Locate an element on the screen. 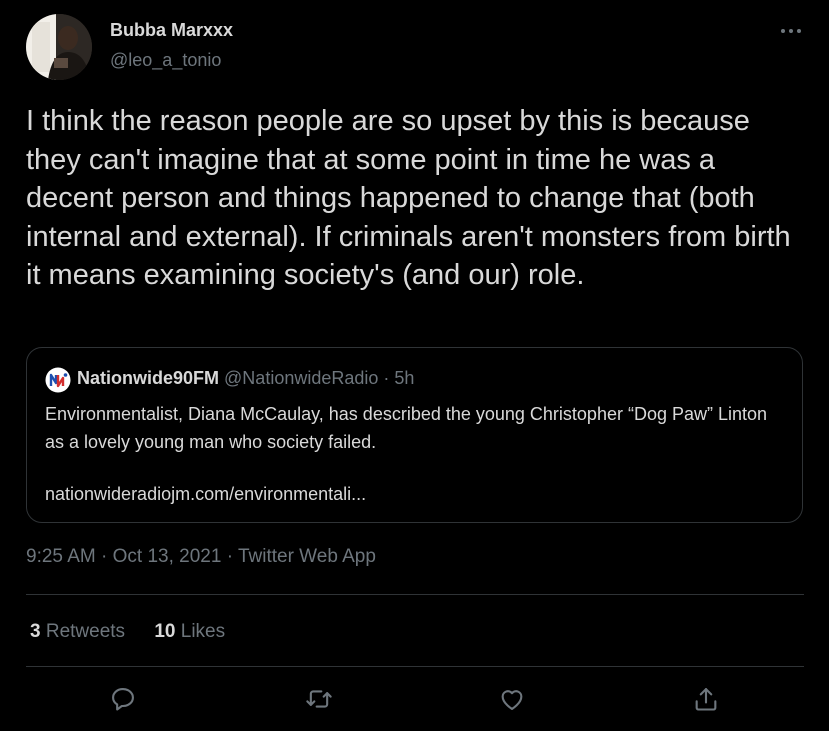  quoted-tweet-header: Nationwide90FM @NationwideRadio · 5h is located at coordinates (245, 378).